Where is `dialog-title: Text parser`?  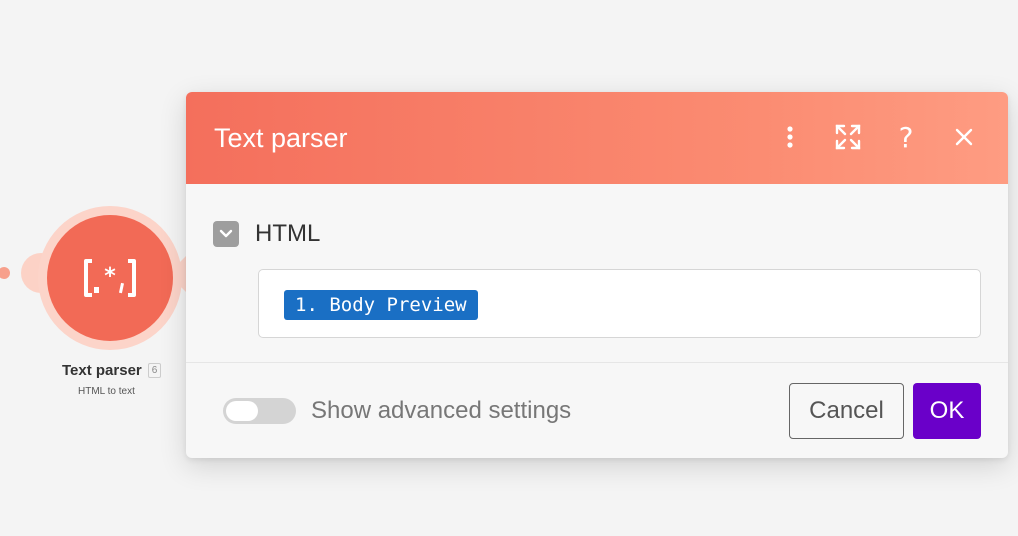
dialog-title: Text parser is located at coordinates (281, 137).